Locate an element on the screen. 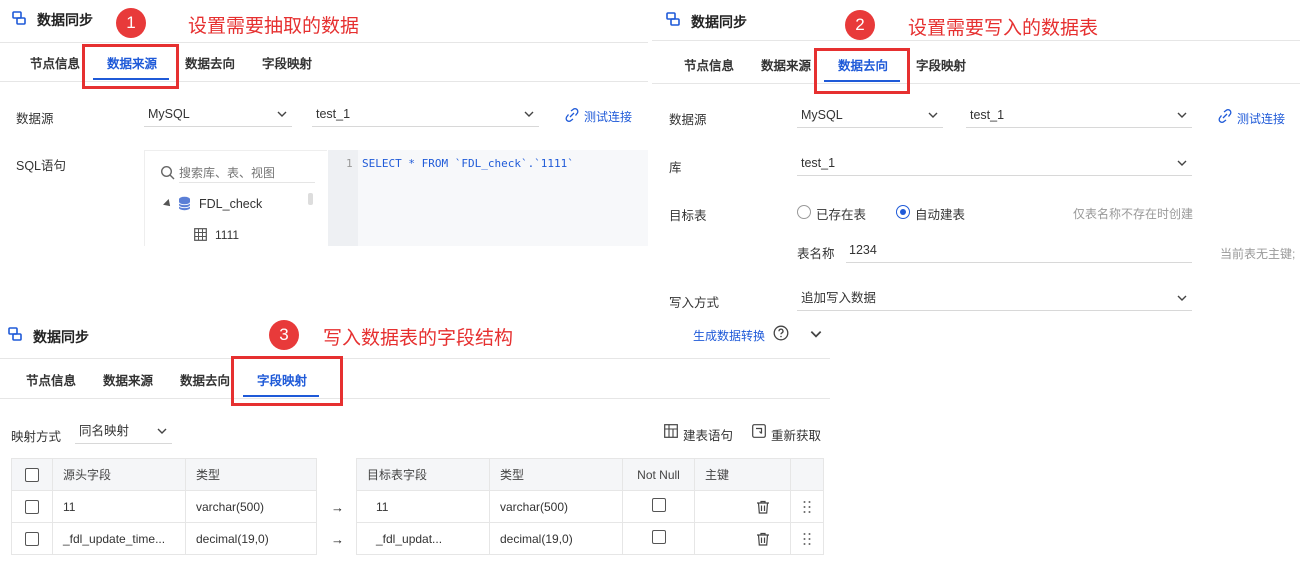  select-all-cell is located at coordinates (32, 474).